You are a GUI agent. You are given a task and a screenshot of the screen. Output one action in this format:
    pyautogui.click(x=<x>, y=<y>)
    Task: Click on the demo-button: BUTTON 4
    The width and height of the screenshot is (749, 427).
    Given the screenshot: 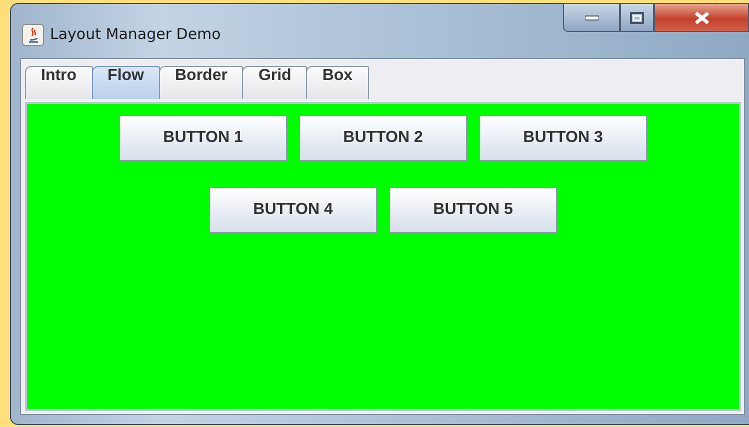 What is the action you would take?
    pyautogui.click(x=293, y=210)
    